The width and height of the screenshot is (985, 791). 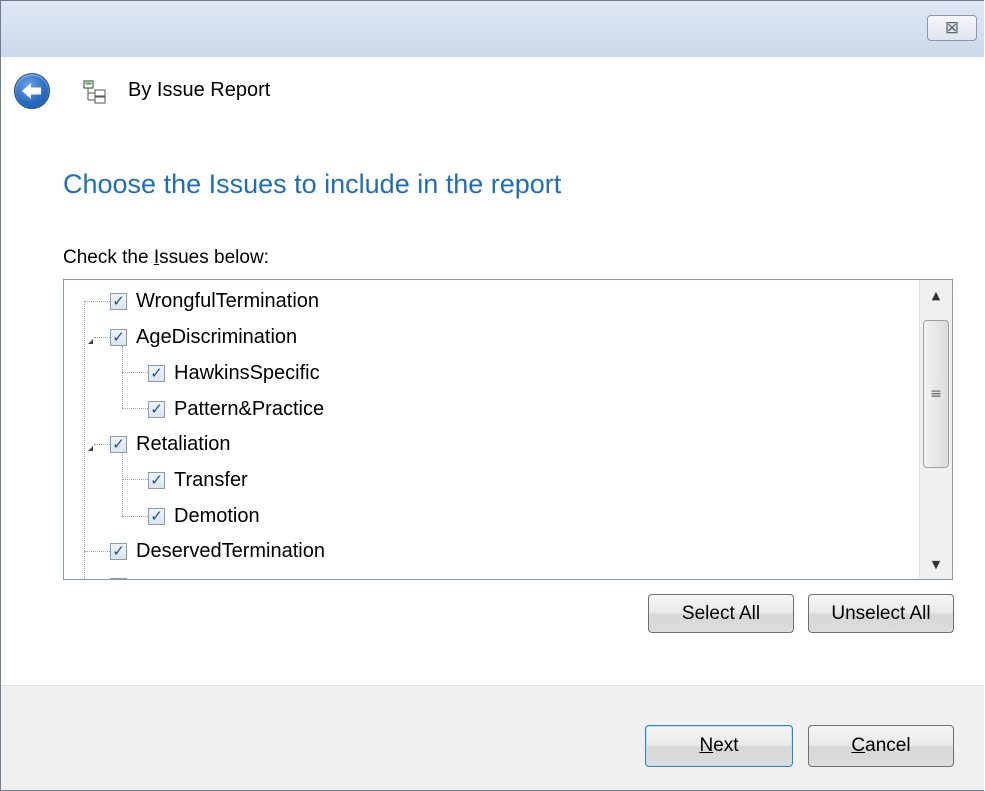 I want to click on select-all-button: Select All, so click(x=721, y=613).